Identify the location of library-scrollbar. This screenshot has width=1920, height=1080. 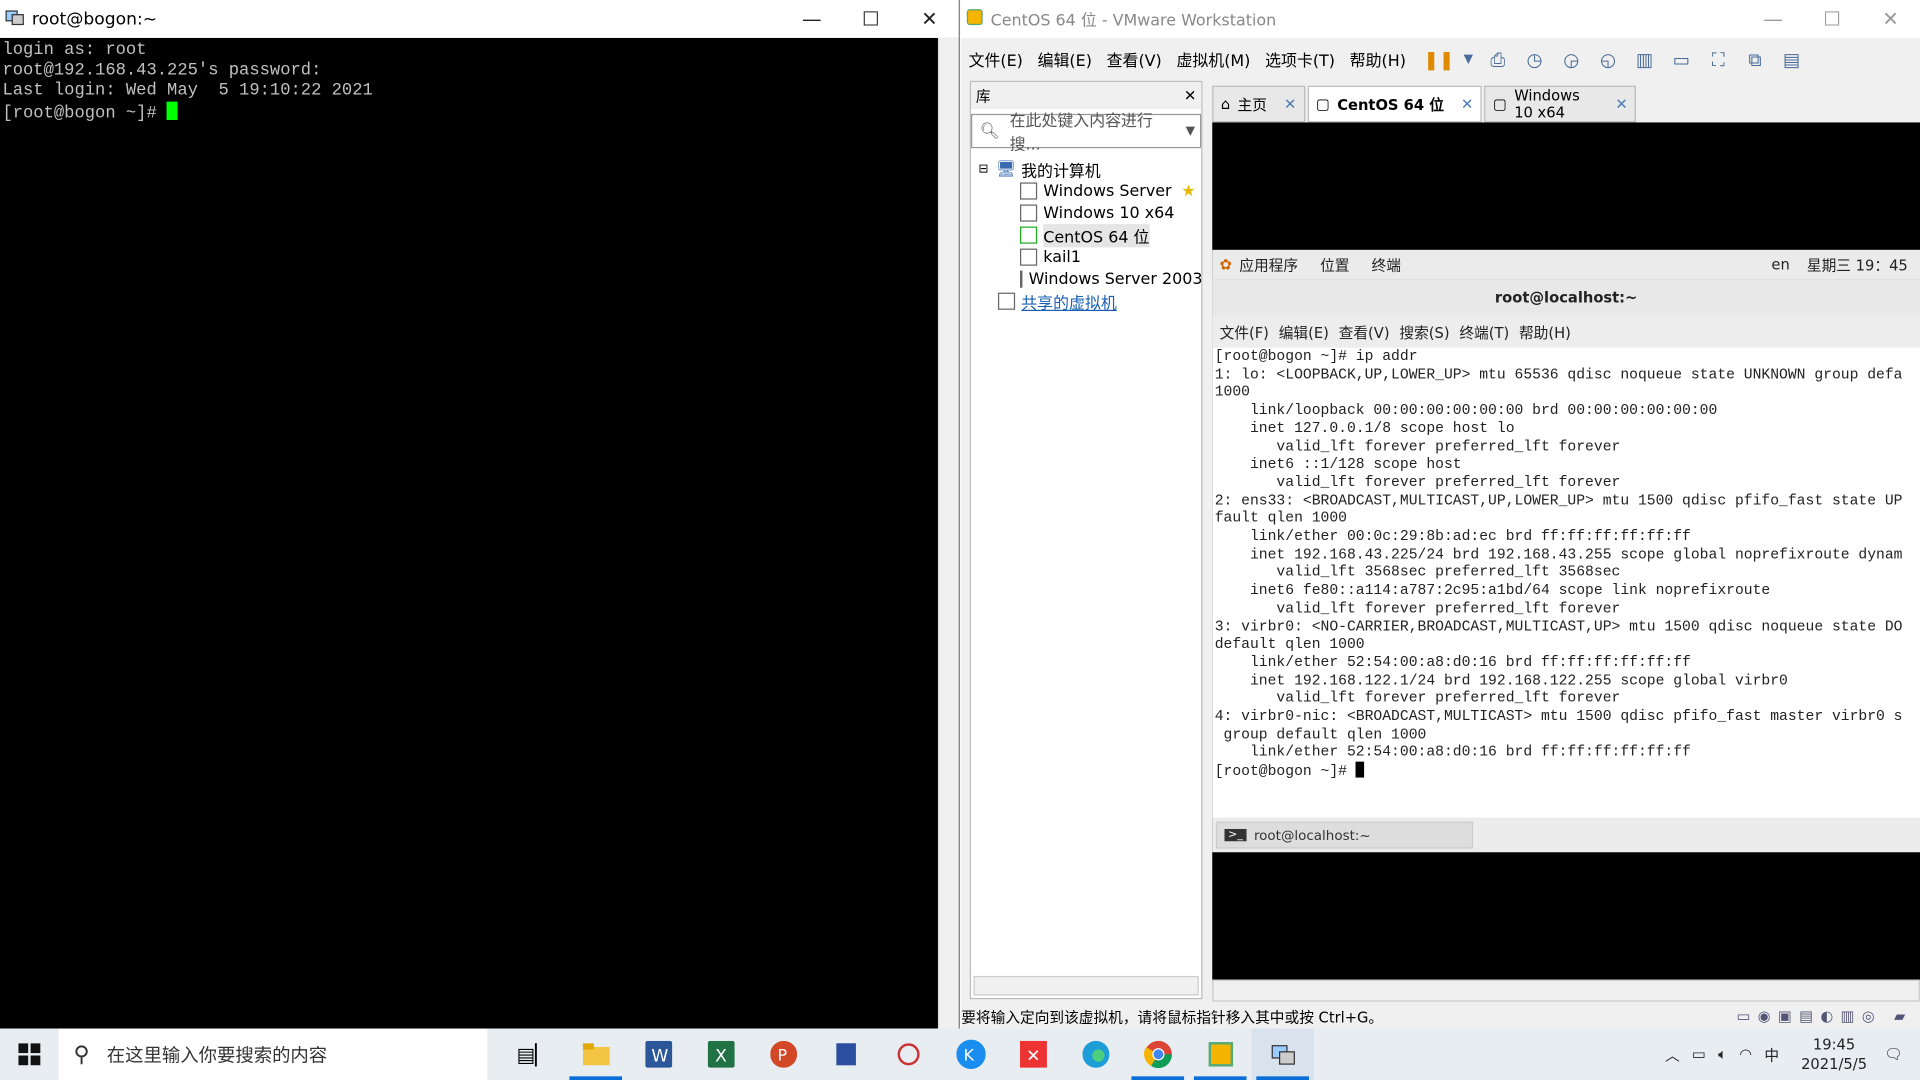
(1086, 985).